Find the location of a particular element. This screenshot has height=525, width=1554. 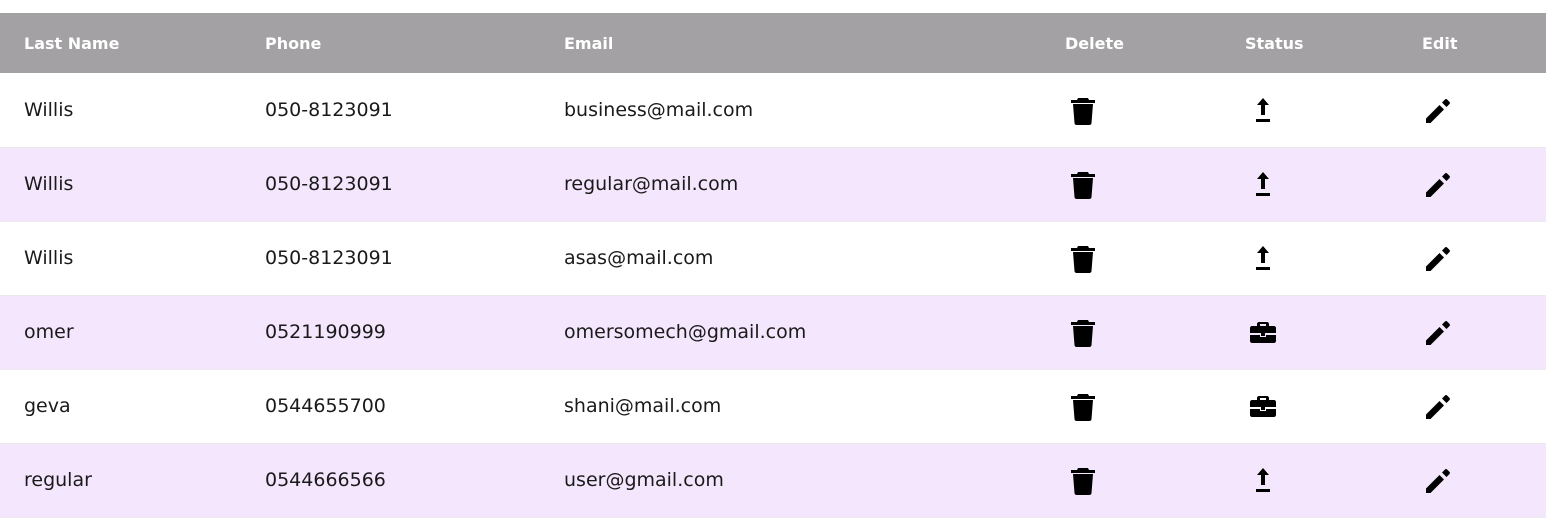

table-header-row: Last Name Phone Email Delete Status Edit is located at coordinates (773, 43).